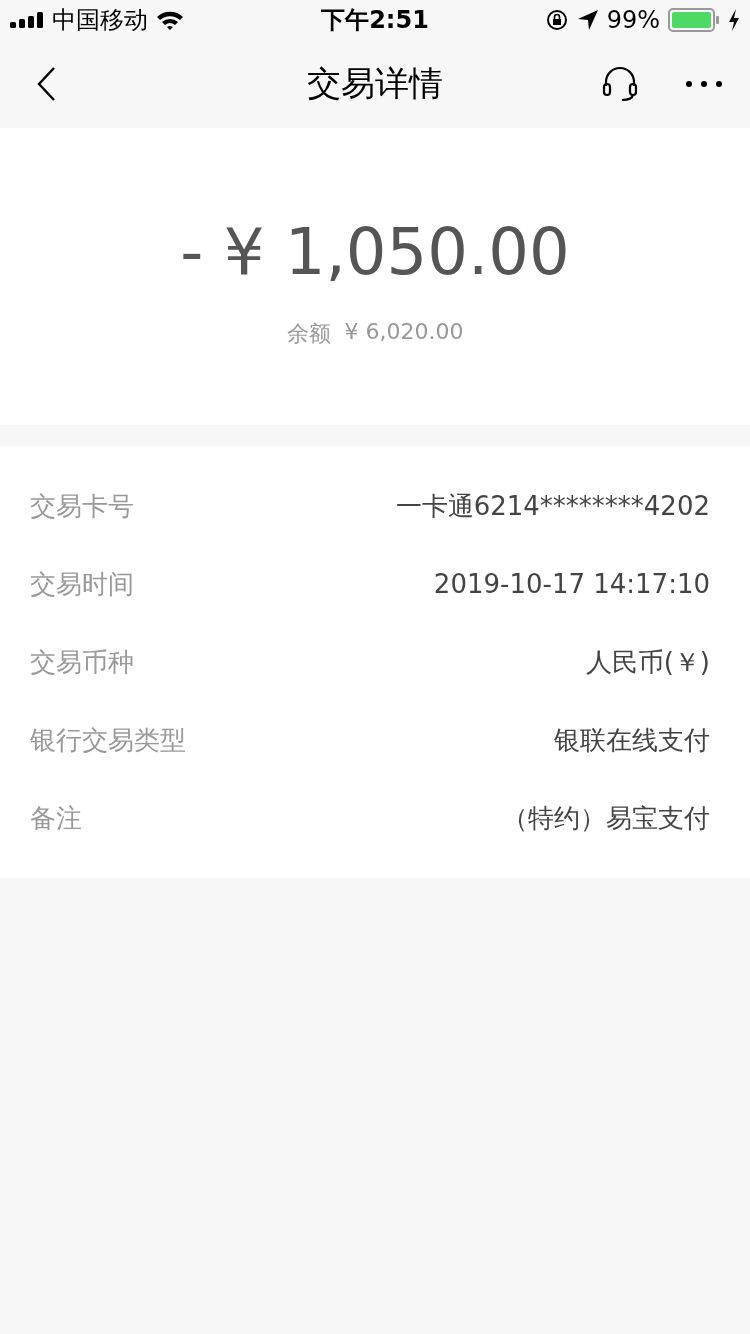 The height and width of the screenshot is (1334, 750). What do you see at coordinates (375, 20) in the screenshot?
I see `status-time: 下午2:51` at bounding box center [375, 20].